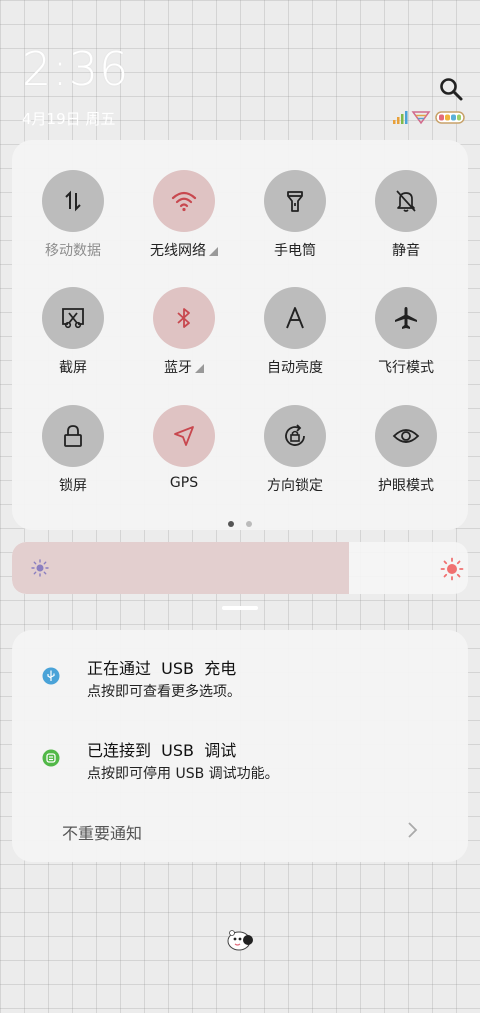  I want to click on signal-bars-icon, so click(400, 117).